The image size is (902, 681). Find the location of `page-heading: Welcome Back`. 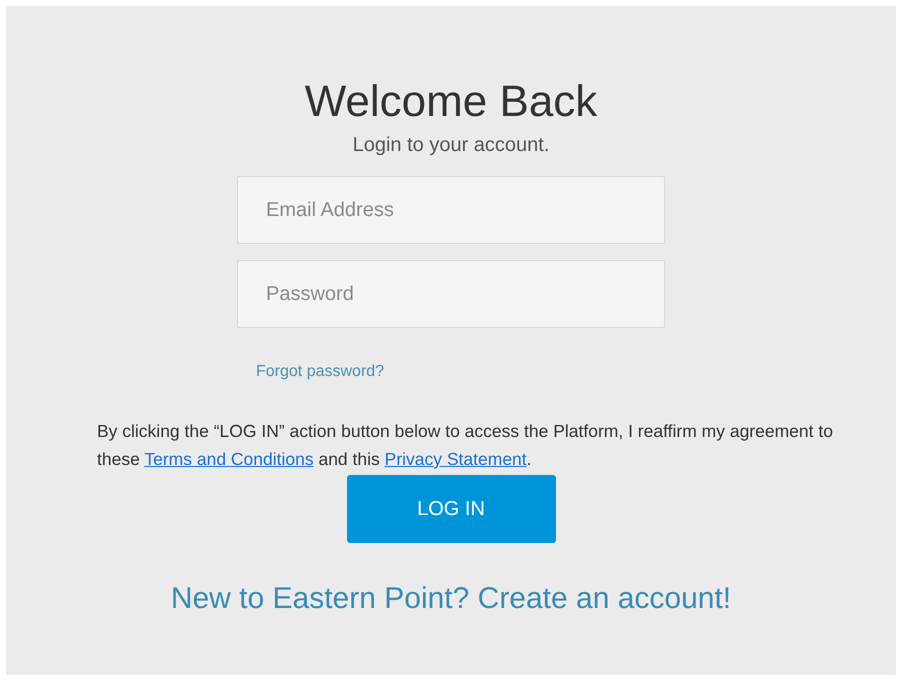

page-heading: Welcome Back is located at coordinates (451, 102).